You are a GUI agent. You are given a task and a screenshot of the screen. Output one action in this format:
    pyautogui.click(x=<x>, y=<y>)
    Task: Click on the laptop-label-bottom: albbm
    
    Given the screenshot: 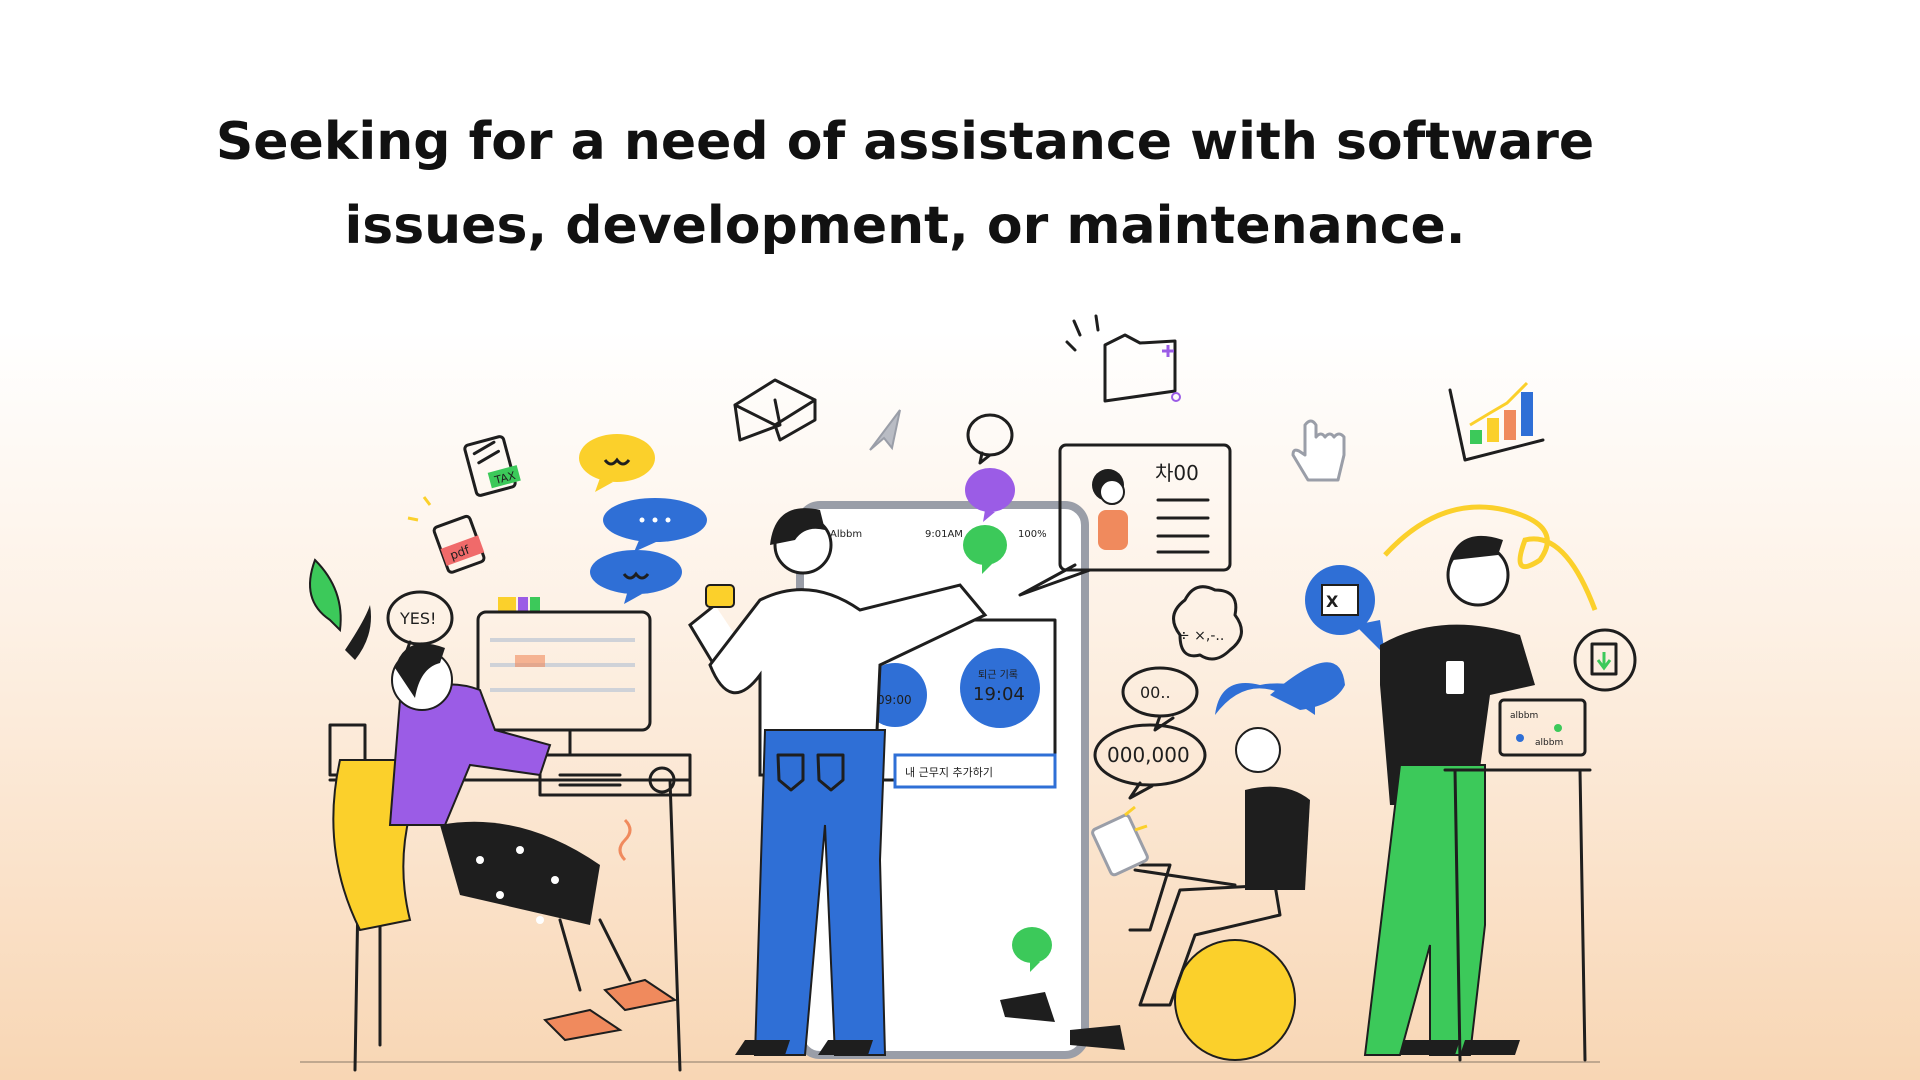 What is the action you would take?
    pyautogui.click(x=1549, y=743)
    